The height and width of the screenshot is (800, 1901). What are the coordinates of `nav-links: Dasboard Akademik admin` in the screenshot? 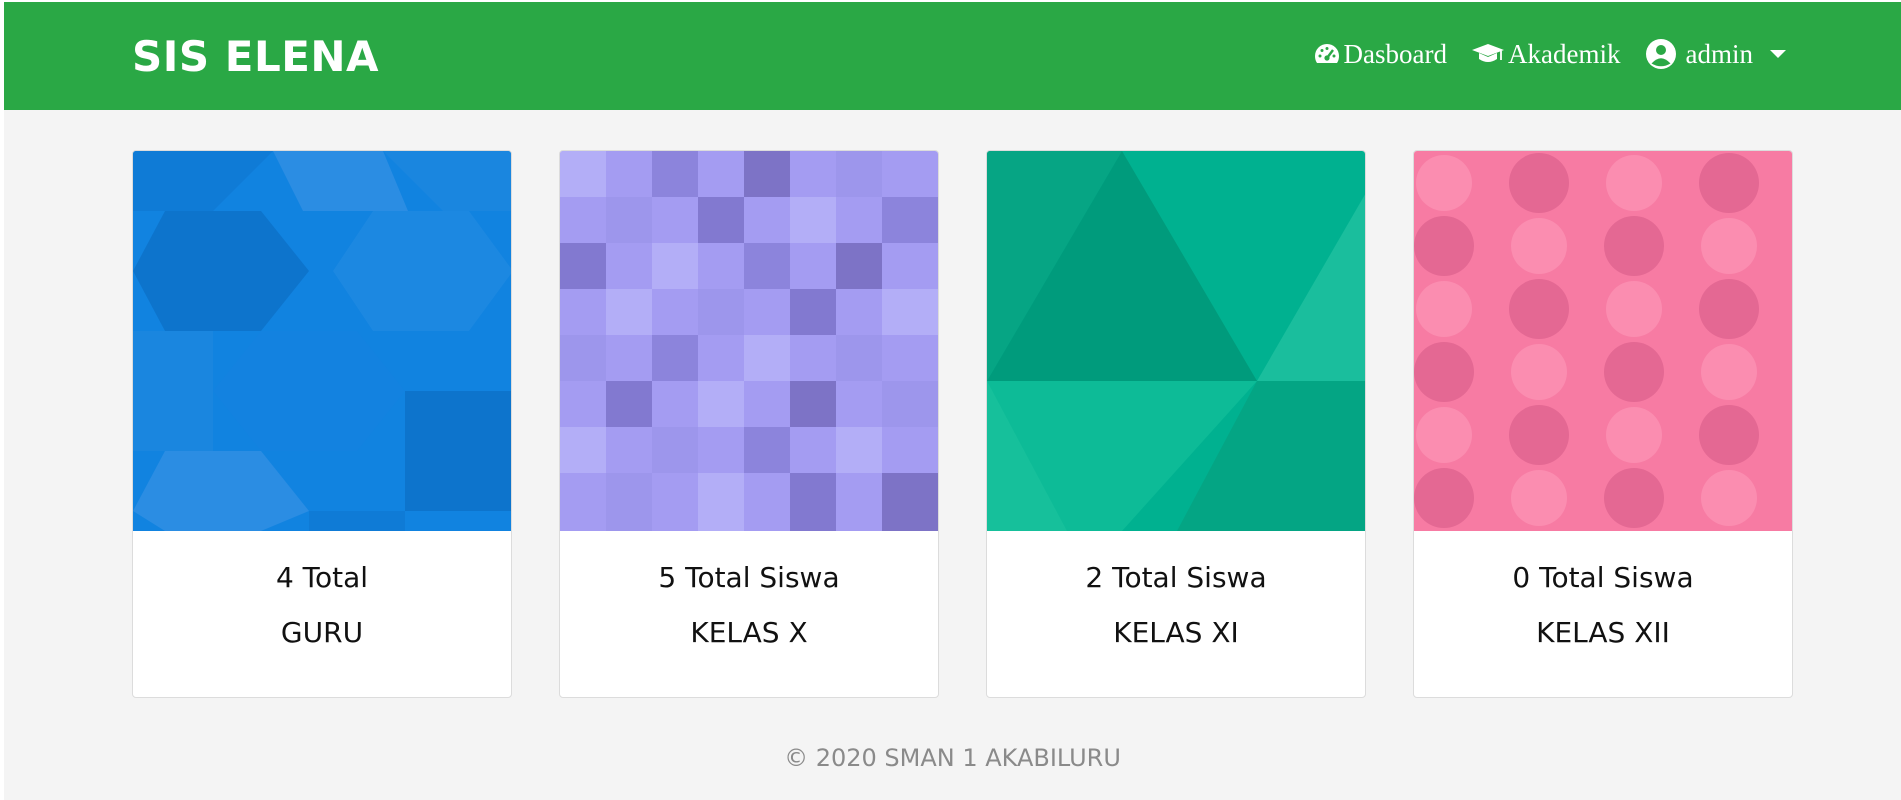 It's located at (1549, 54).